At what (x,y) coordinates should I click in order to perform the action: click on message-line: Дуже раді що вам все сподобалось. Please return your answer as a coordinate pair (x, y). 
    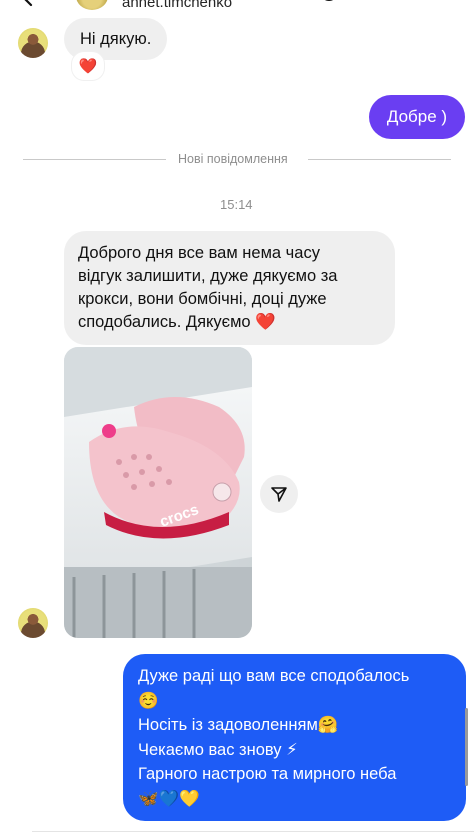
    Looking at the image, I should click on (274, 676).